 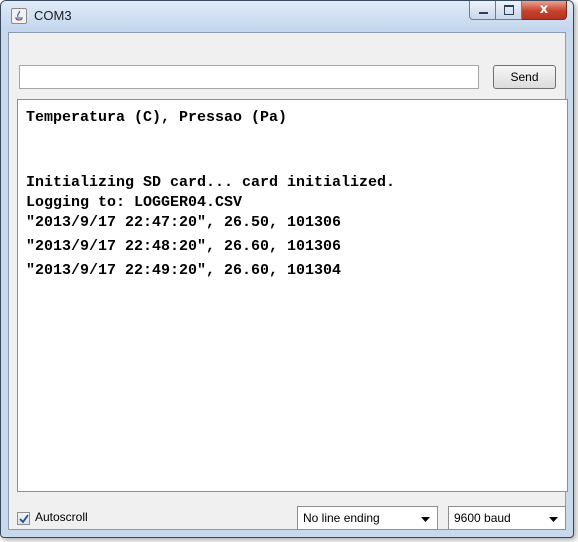 I want to click on console-line: "2013/9/17 22:48:20", 26.60, 101306, so click(x=184, y=246).